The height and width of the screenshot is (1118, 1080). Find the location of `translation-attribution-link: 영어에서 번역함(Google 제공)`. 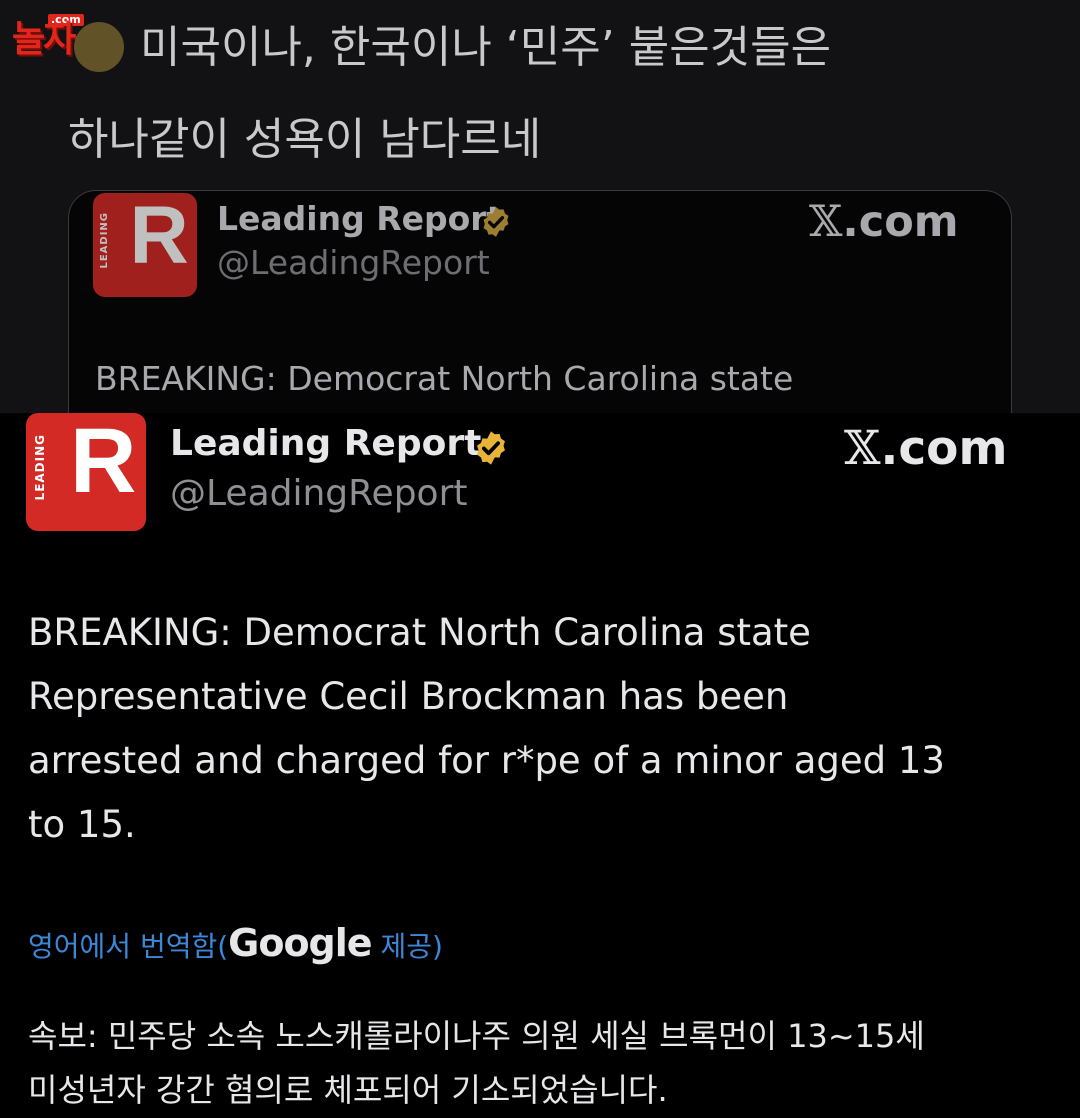

translation-attribution-link: 영어에서 번역함(Google 제공) is located at coordinates (235, 945).